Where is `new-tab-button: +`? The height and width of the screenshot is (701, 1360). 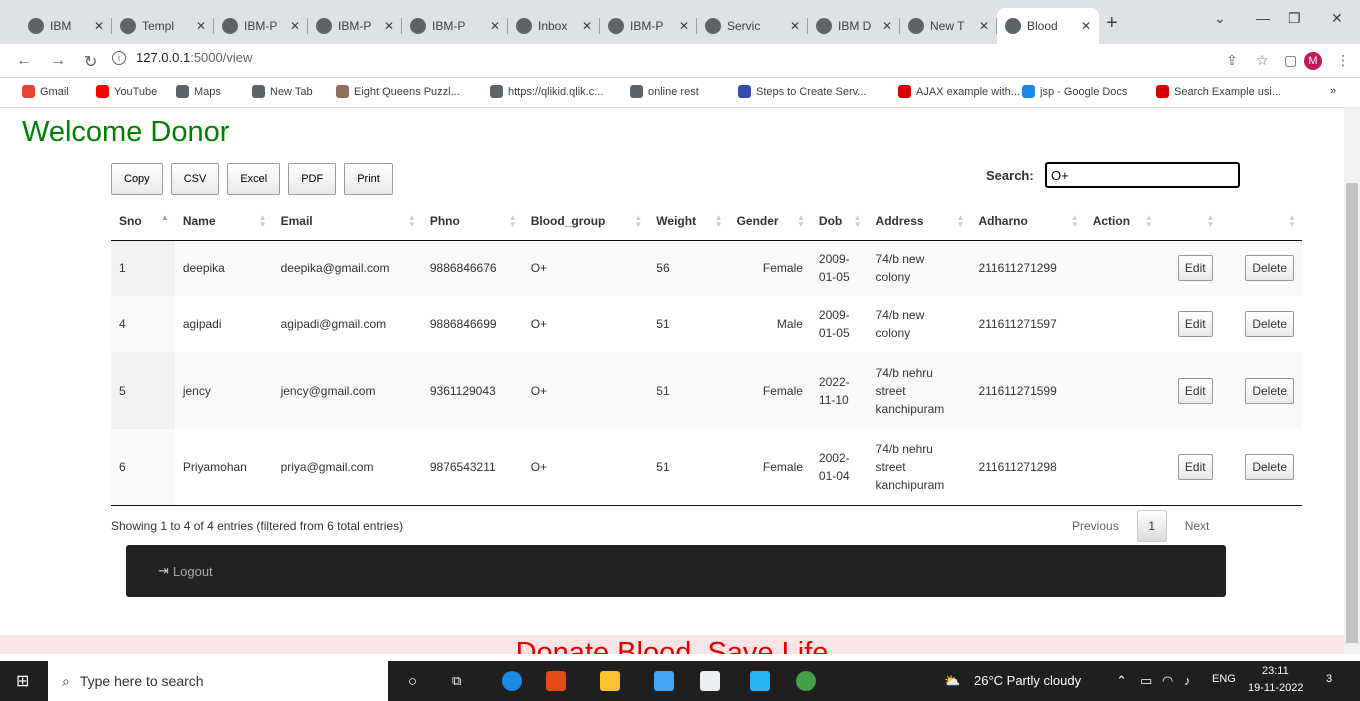 new-tab-button: + is located at coordinates (1112, 23).